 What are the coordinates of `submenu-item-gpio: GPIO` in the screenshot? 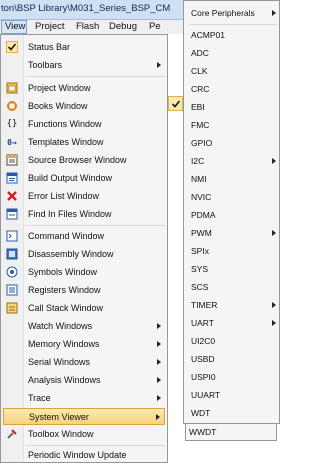 It's located at (232, 143).